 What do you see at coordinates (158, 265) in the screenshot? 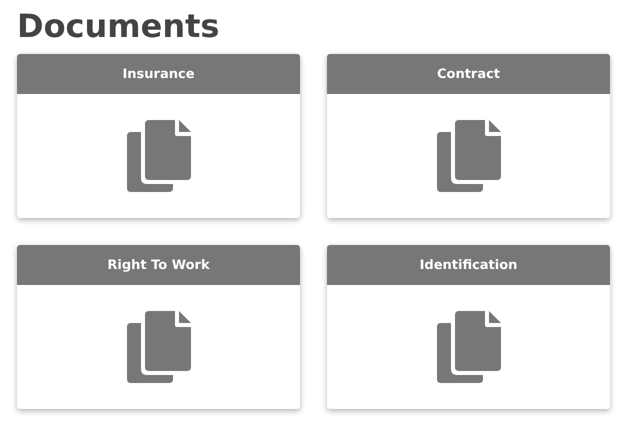
I see `card-header: Right To Work` at bounding box center [158, 265].